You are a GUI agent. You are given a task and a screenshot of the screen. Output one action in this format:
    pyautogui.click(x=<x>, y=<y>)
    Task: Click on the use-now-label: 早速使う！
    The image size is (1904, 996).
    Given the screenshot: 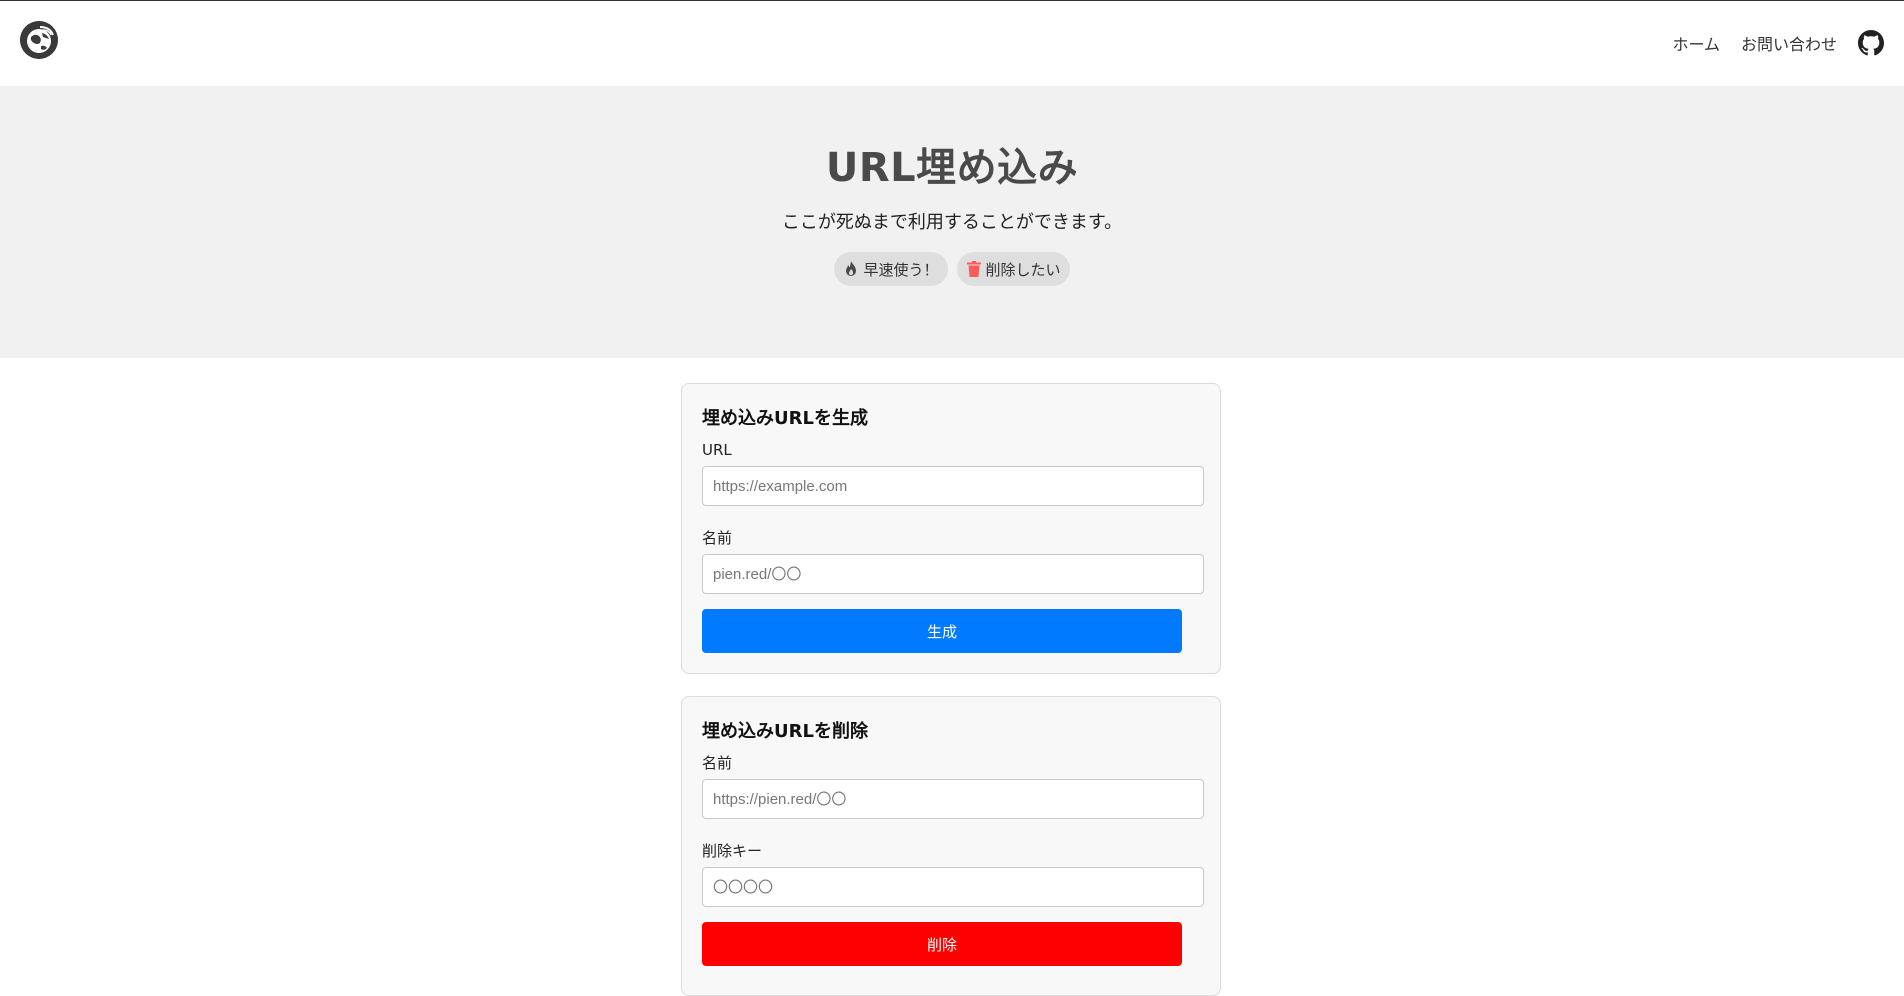 What is the action you would take?
    pyautogui.click(x=901, y=269)
    